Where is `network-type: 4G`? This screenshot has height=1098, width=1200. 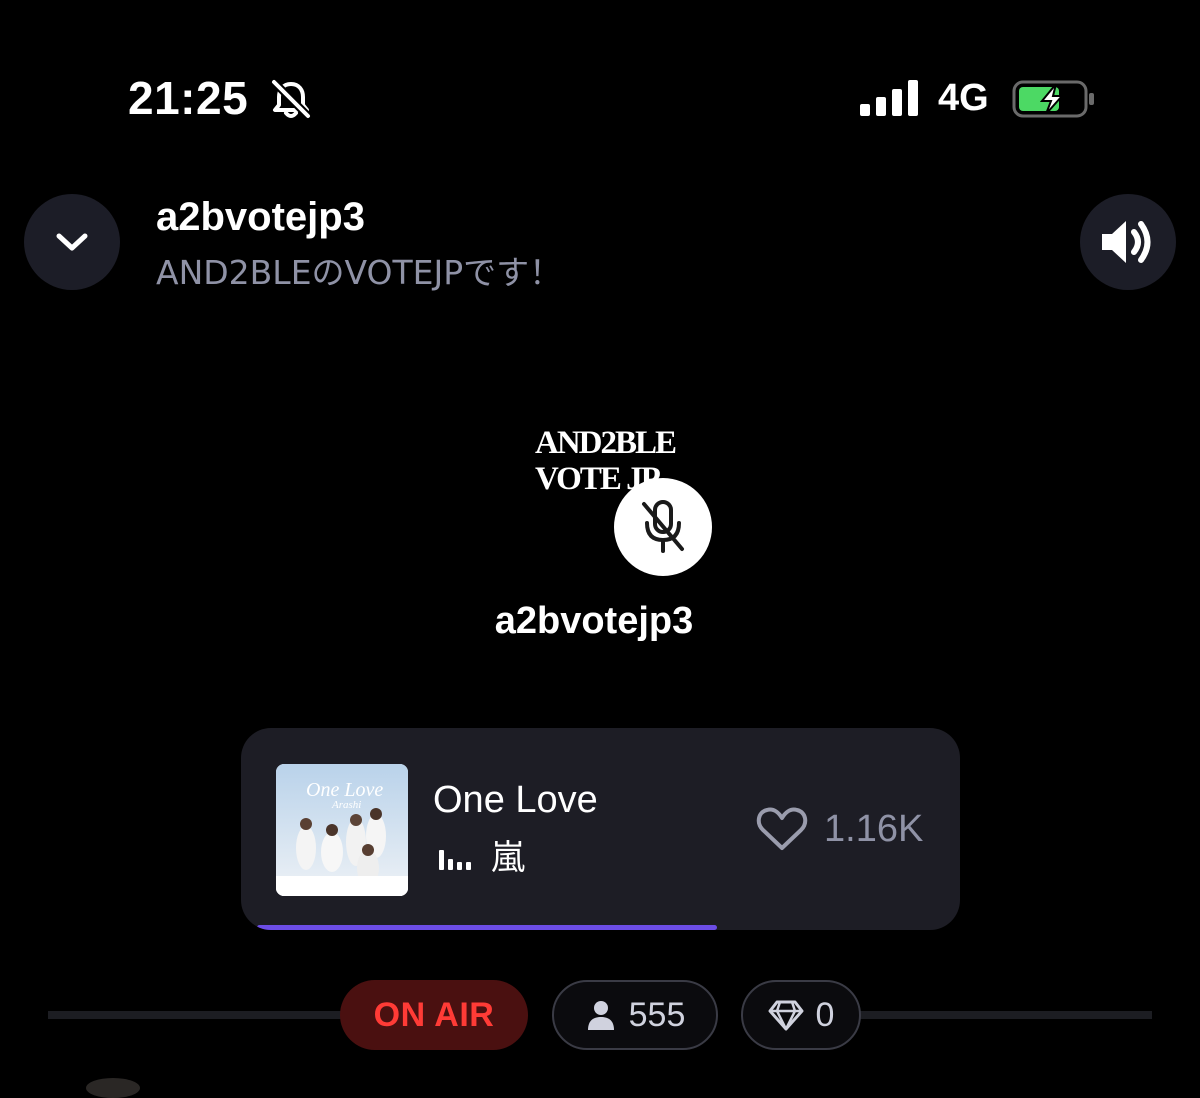 network-type: 4G is located at coordinates (963, 98).